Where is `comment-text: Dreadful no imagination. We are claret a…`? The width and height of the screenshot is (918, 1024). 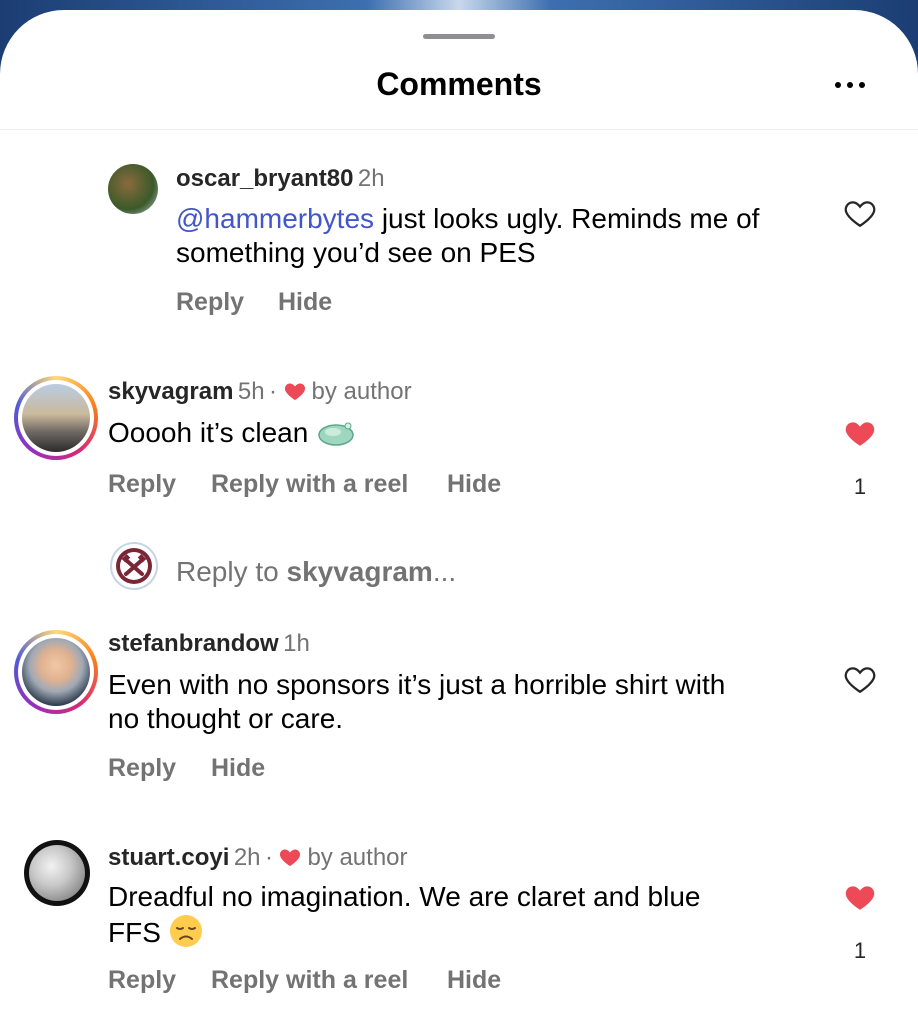 comment-text: Dreadful no imagination. We are claret a… is located at coordinates (404, 914).